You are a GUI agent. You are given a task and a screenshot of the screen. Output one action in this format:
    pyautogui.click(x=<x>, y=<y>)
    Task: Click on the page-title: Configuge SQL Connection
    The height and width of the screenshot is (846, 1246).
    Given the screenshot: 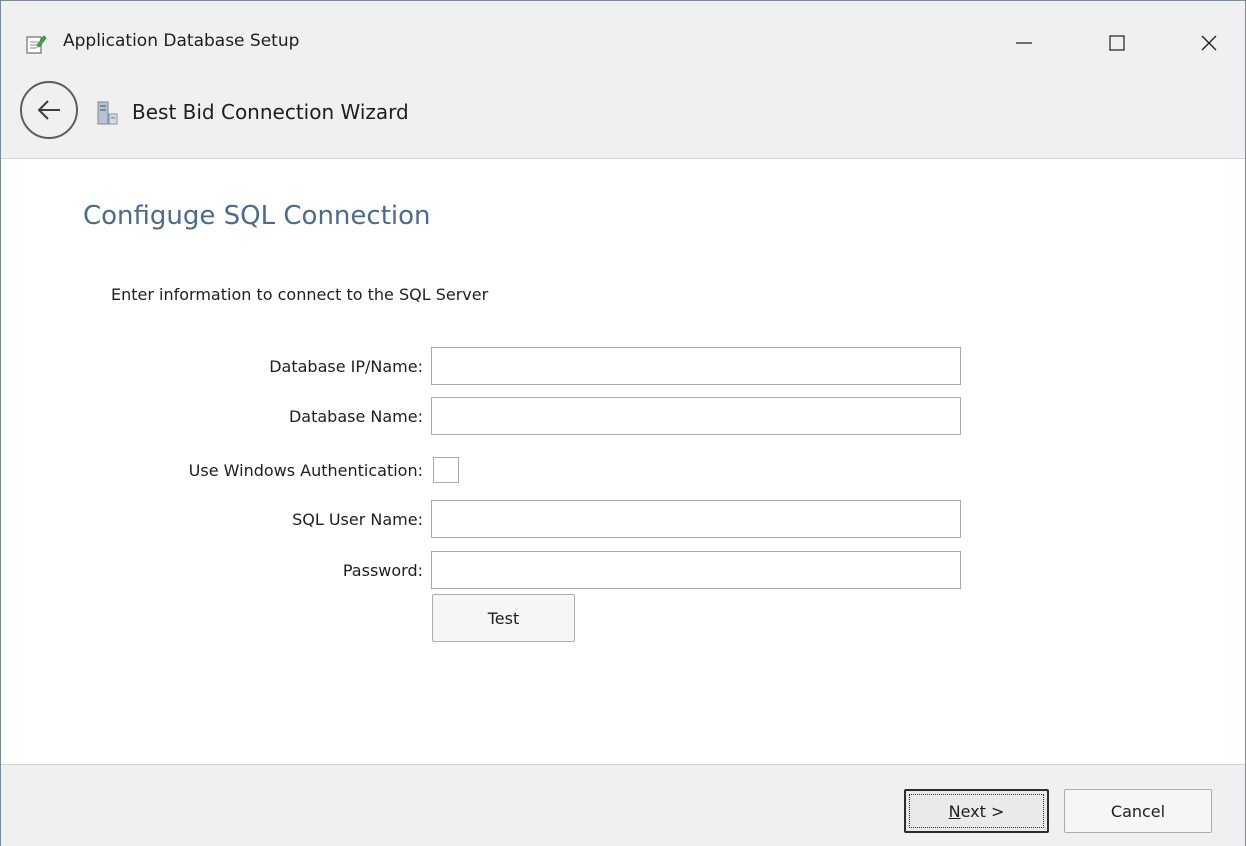 What is the action you would take?
    pyautogui.click(x=257, y=216)
    